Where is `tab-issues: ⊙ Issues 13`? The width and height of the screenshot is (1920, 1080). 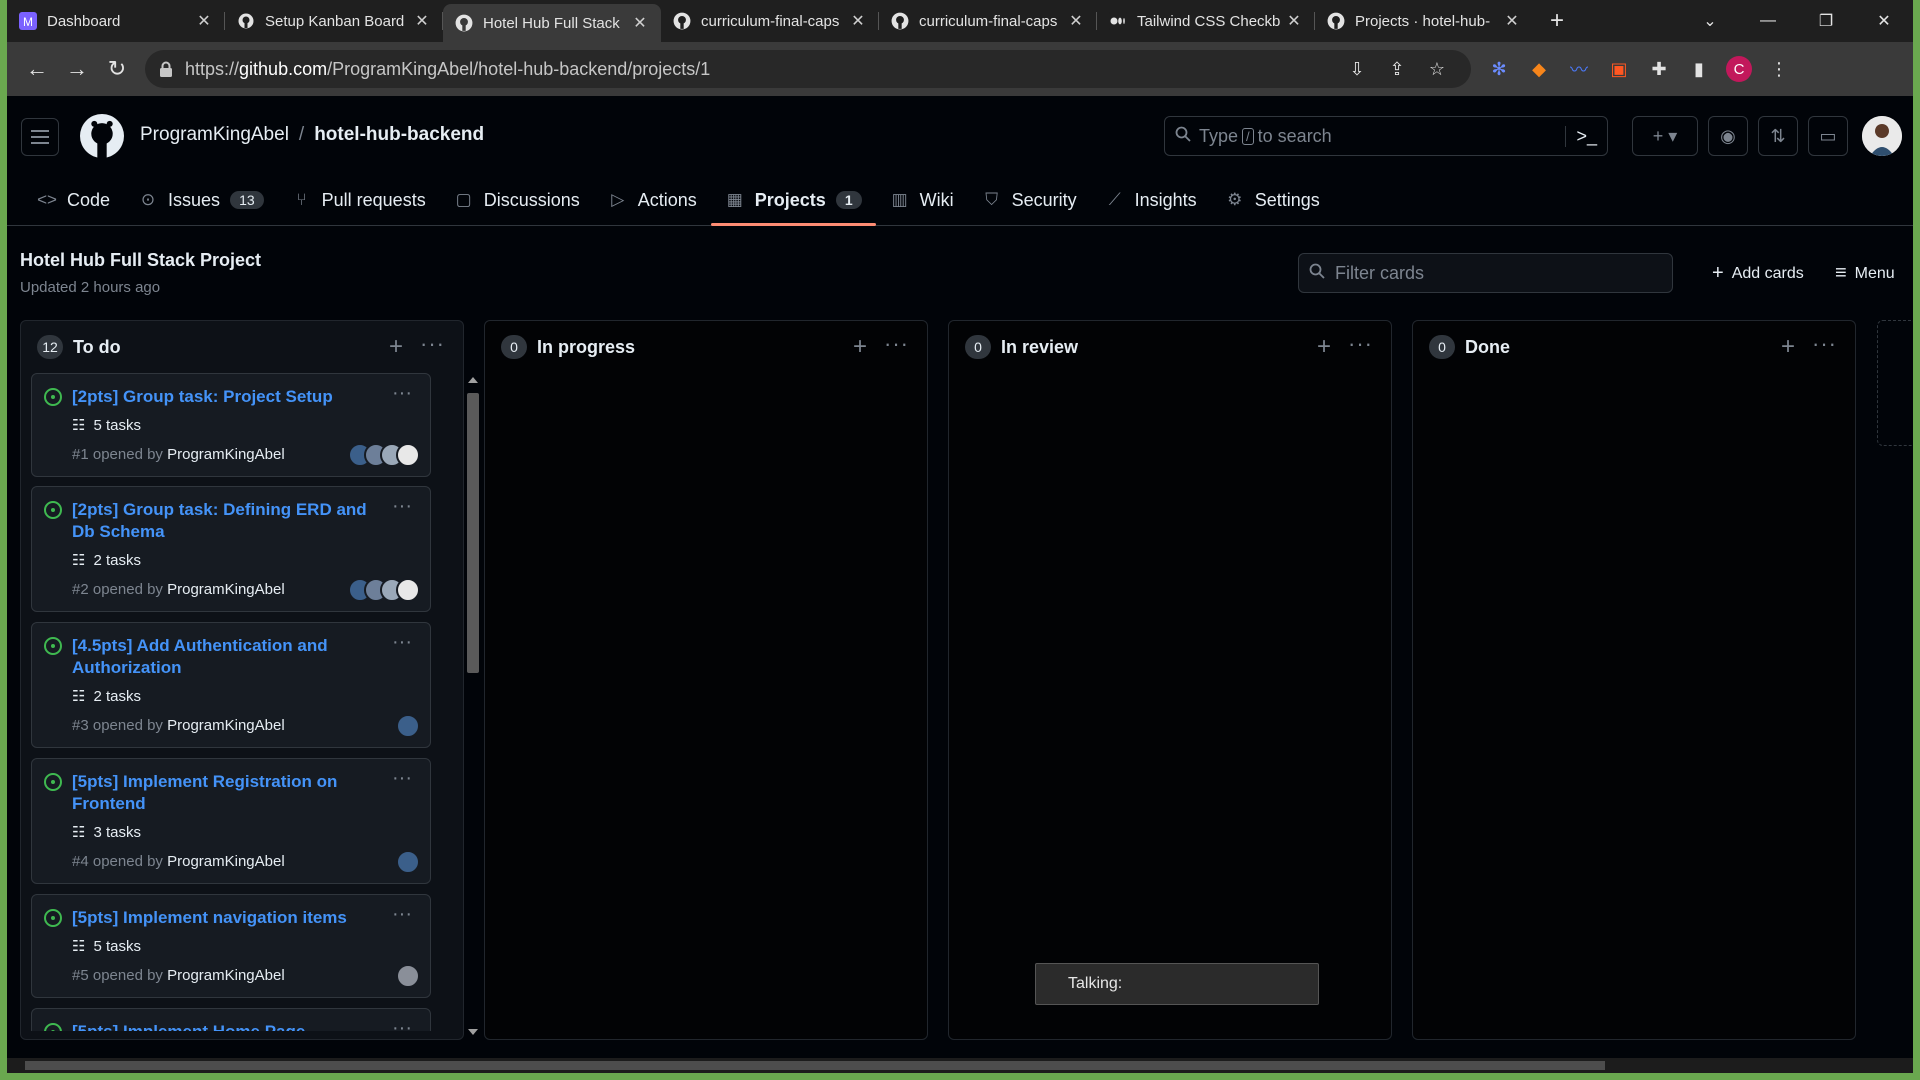
tab-issues: ⊙ Issues 13 is located at coordinates (201, 200).